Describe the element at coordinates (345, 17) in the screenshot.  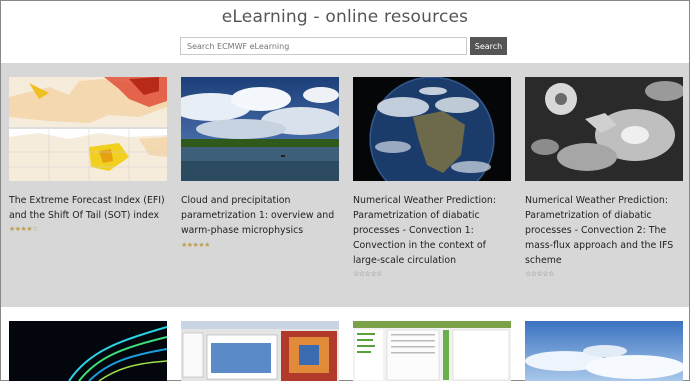
I see `site-title: eLearning - online resources` at that location.